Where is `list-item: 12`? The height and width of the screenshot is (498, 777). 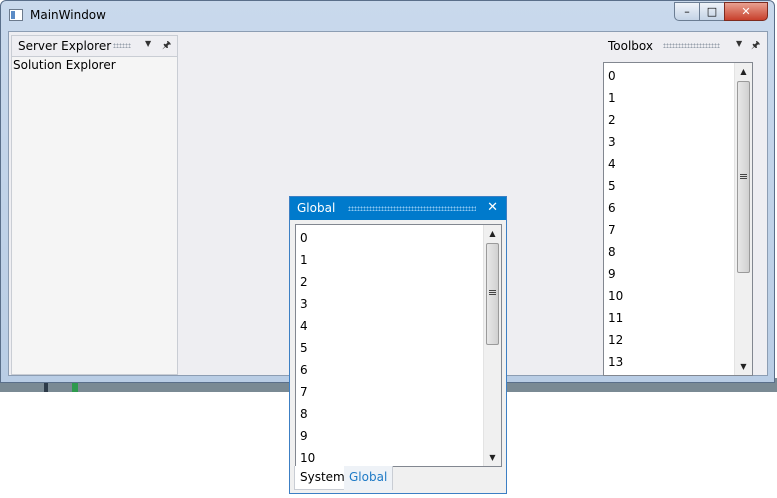 list-item: 12 is located at coordinates (615, 343).